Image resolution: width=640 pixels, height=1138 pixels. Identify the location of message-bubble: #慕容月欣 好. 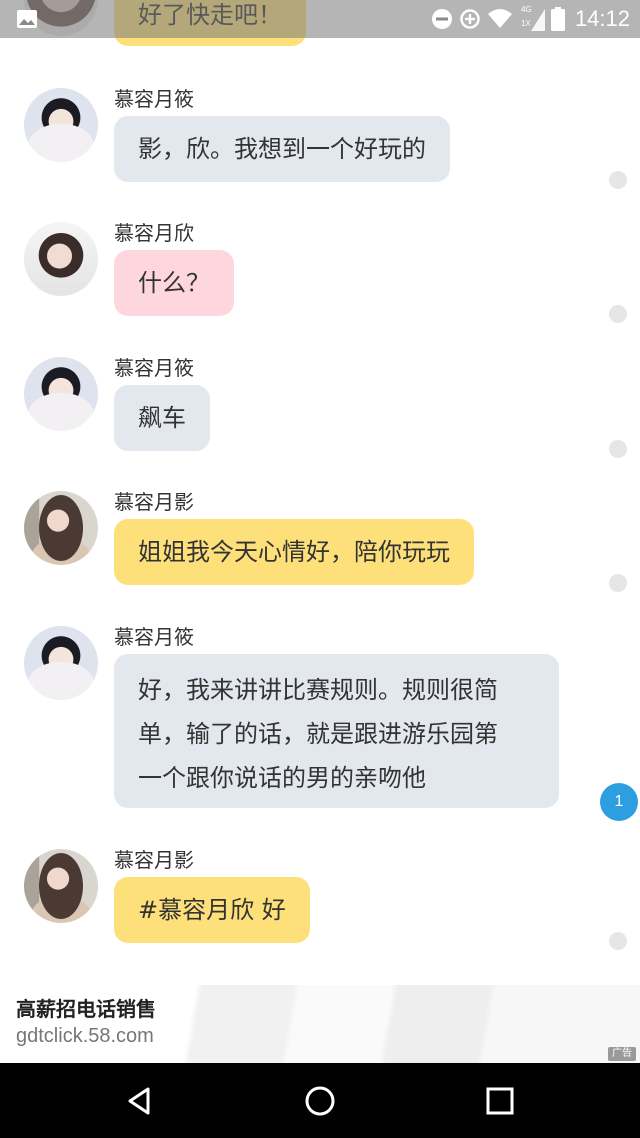
(212, 910).